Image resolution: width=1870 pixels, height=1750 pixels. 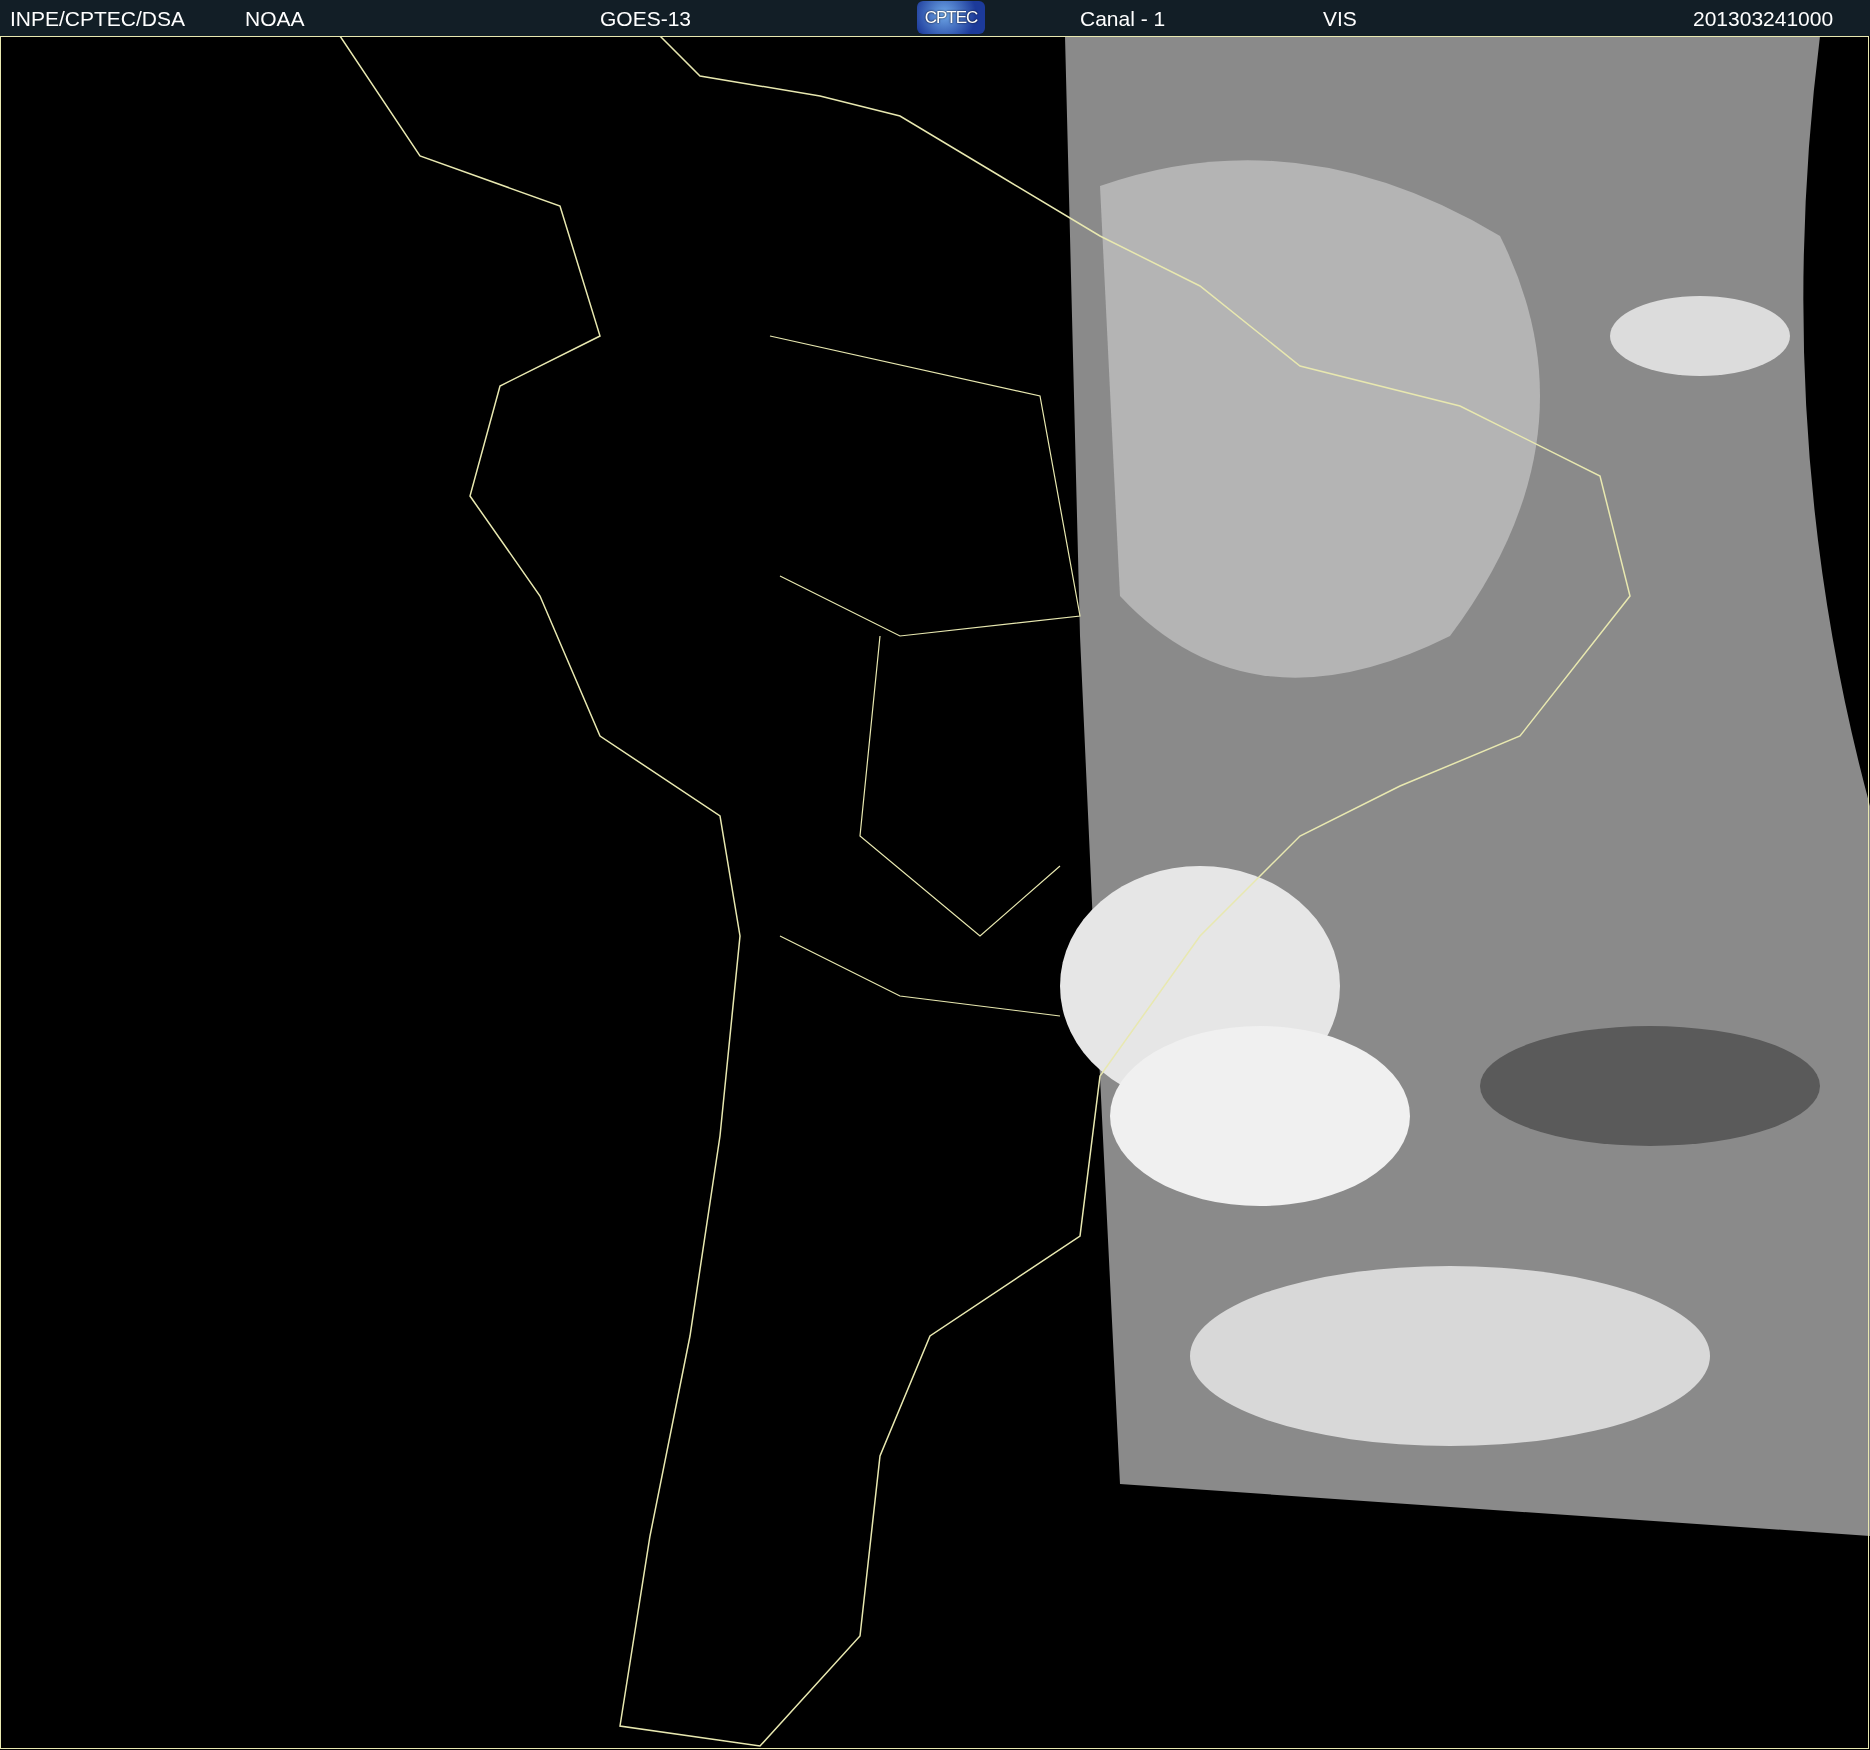 I want to click on header-label: GOES-13, so click(x=646, y=19).